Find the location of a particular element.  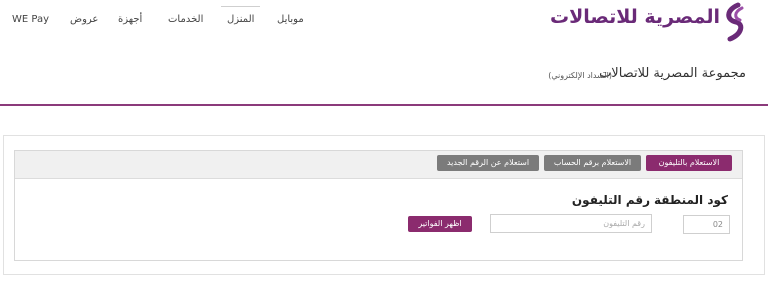

nav-item-mobile: موبايل is located at coordinates (290, 19).